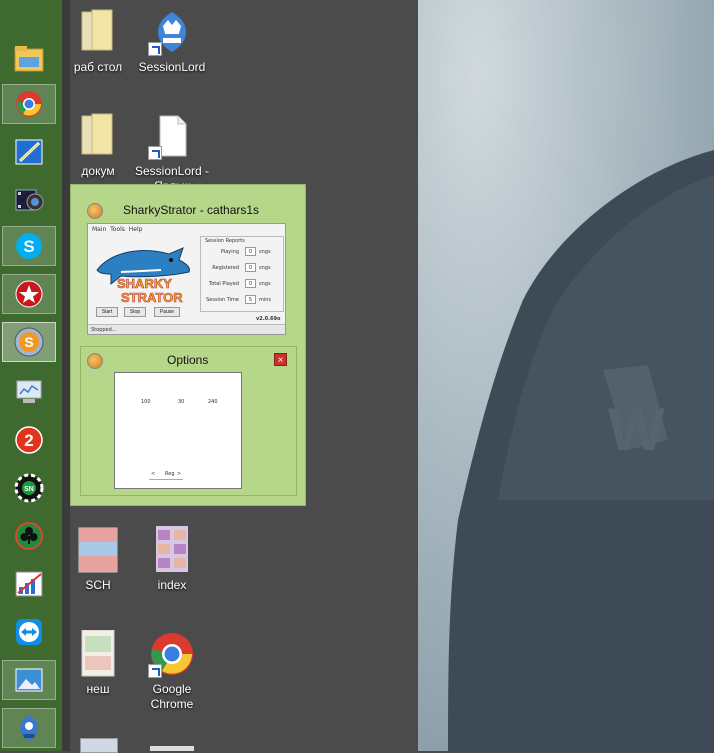  I want to click on options-reg-button: Reg, so click(170, 474).